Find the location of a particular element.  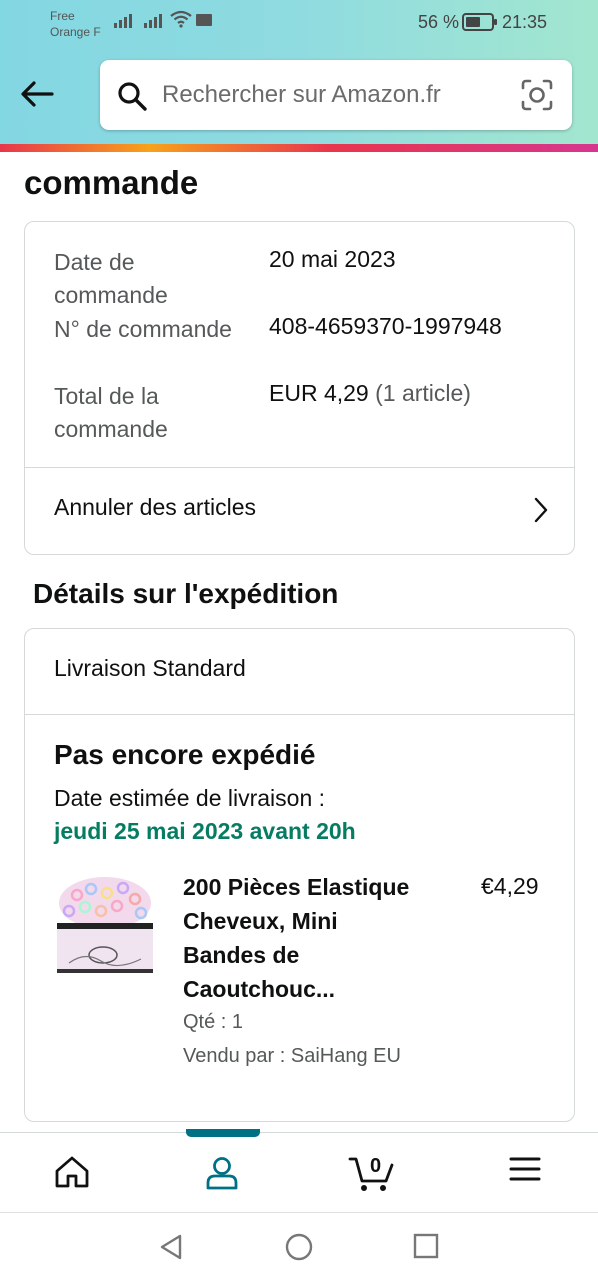

cart-count-badge: 0 is located at coordinates (376, 1166).